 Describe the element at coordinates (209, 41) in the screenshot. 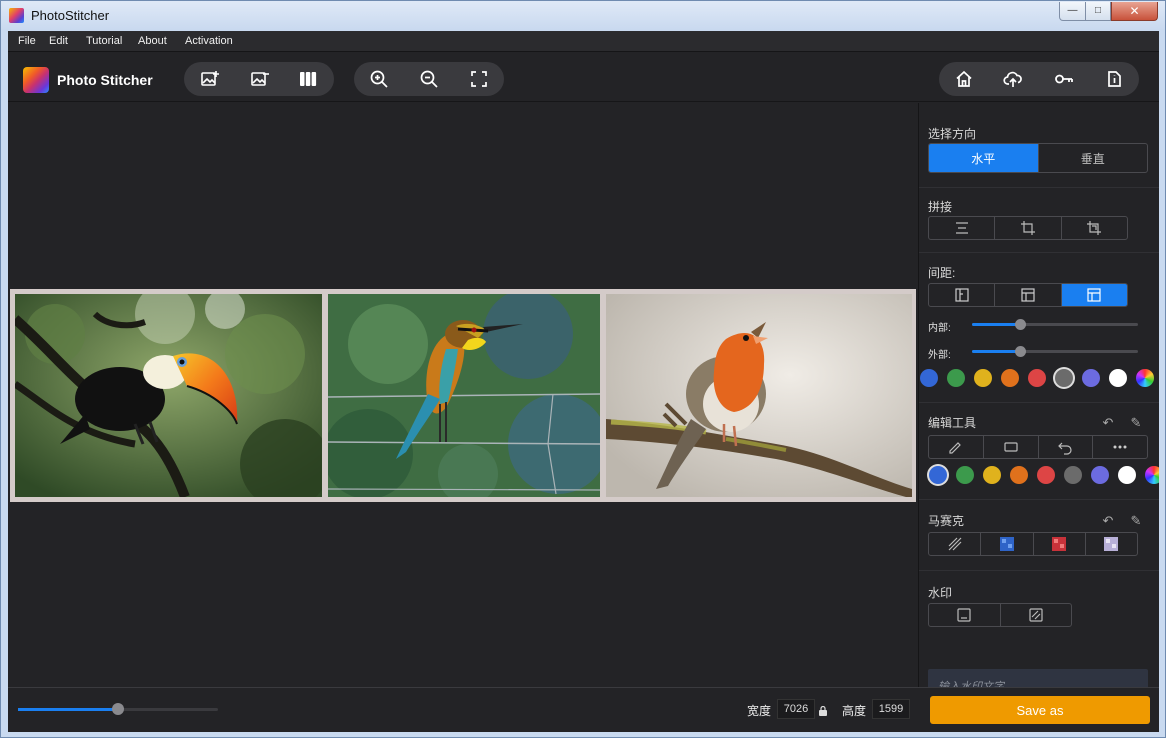

I see `menu-activation: Activation` at that location.